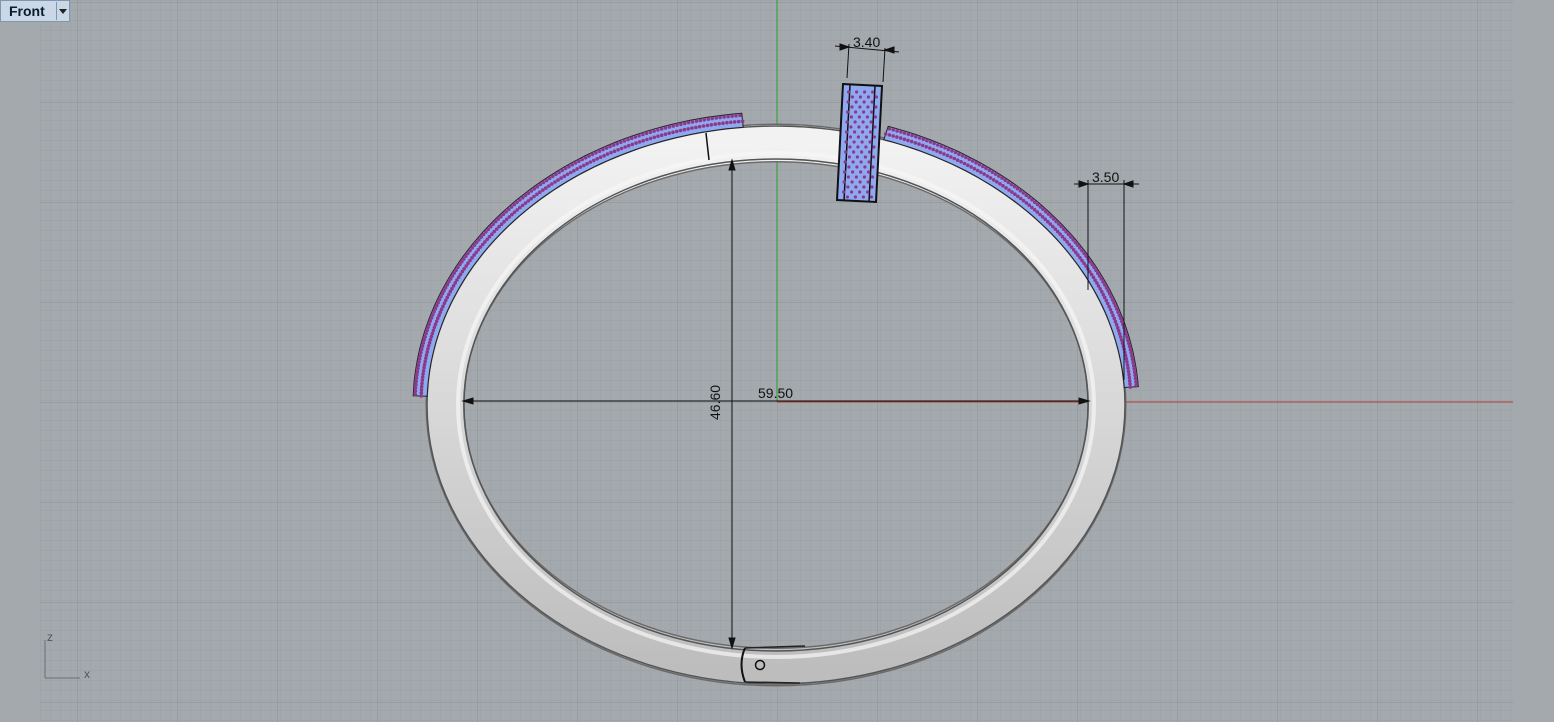  Describe the element at coordinates (715, 402) in the screenshot. I see `dimension-height-label: 46.60` at that location.